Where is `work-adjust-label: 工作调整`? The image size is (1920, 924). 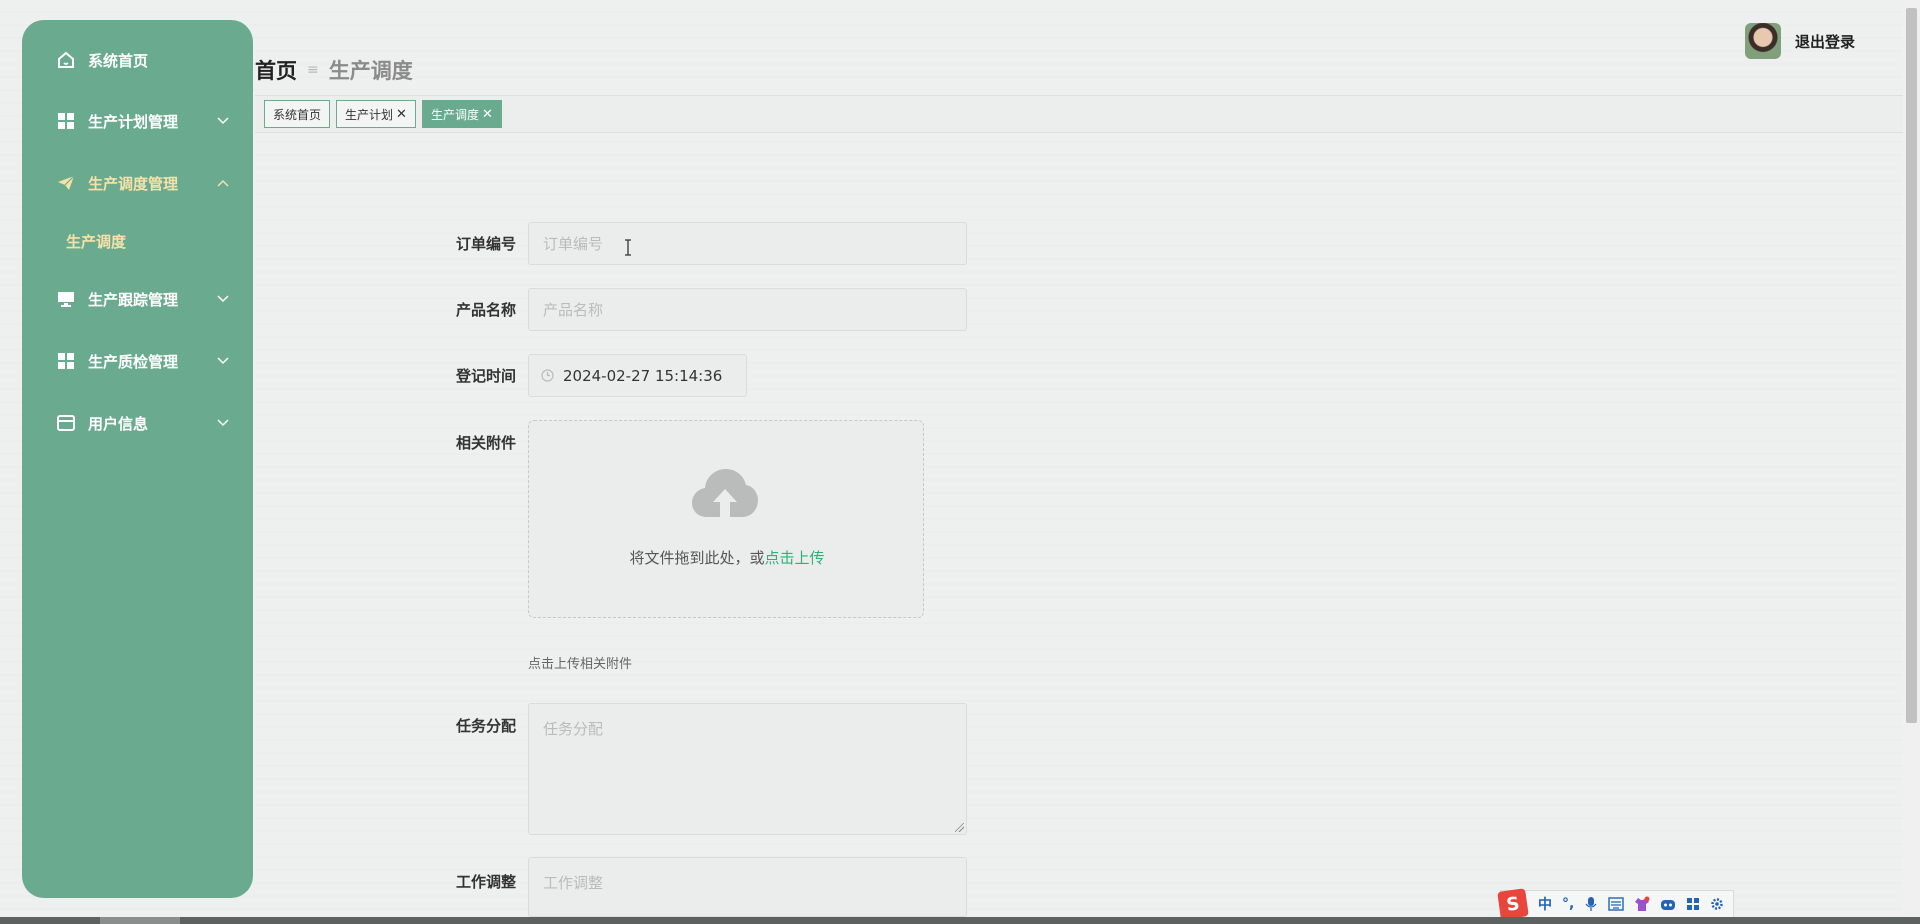 work-adjust-label: 工作调整 is located at coordinates (485, 882).